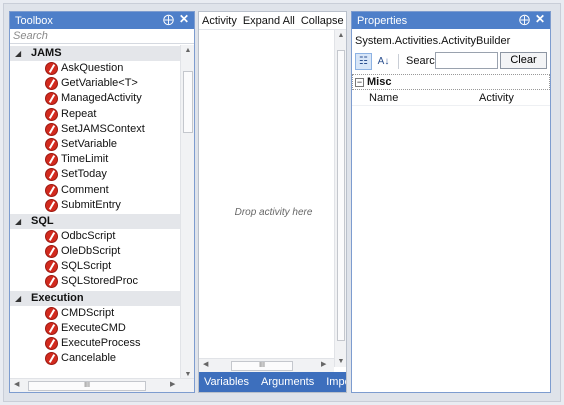 This screenshot has width=564, height=405. What do you see at coordinates (42, 220) in the screenshot?
I see `category-label: SQL` at bounding box center [42, 220].